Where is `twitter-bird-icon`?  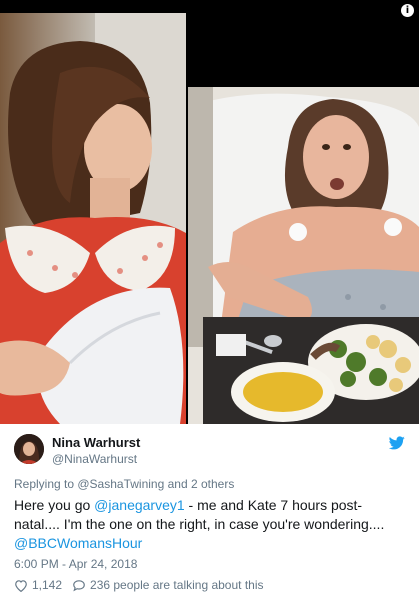 twitter-bird-icon is located at coordinates (396, 445).